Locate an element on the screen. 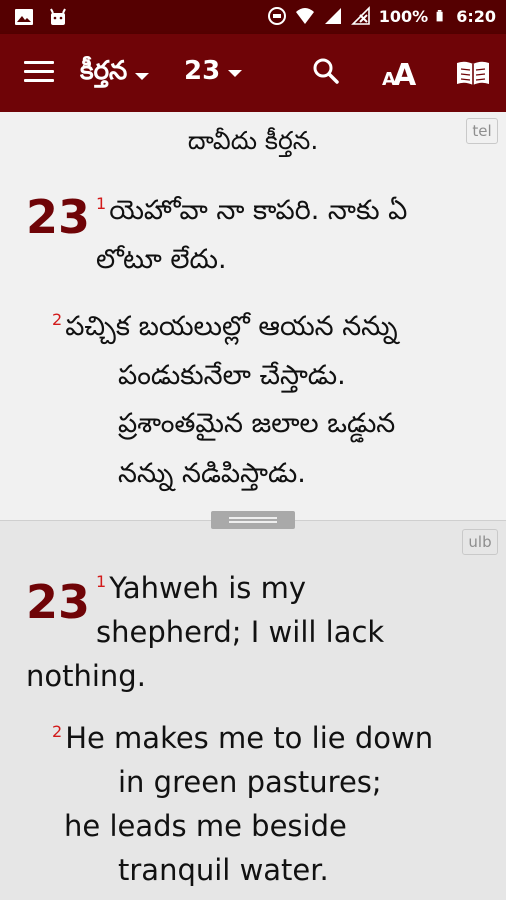  pane-splitter-handle is located at coordinates (253, 520).